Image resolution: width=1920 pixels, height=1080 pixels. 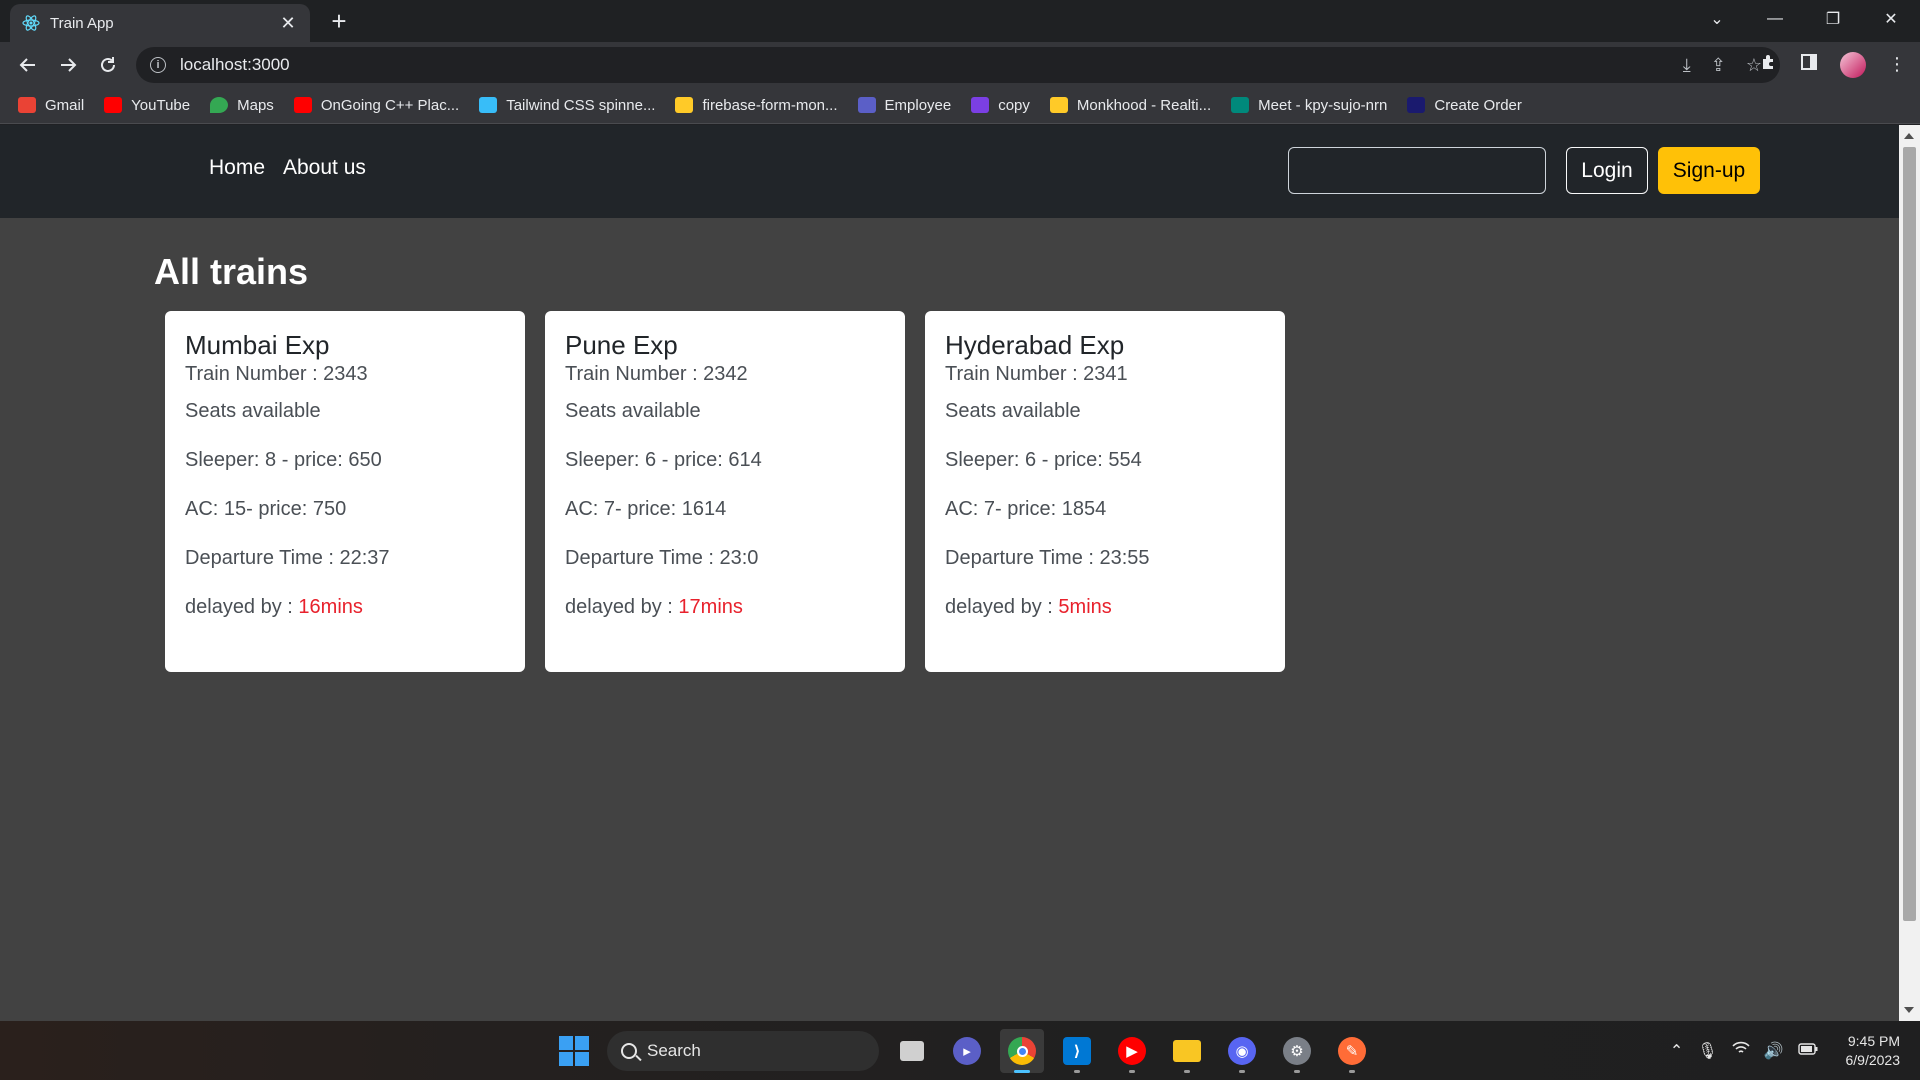 I want to click on page-title: All trains, so click(x=231, y=271).